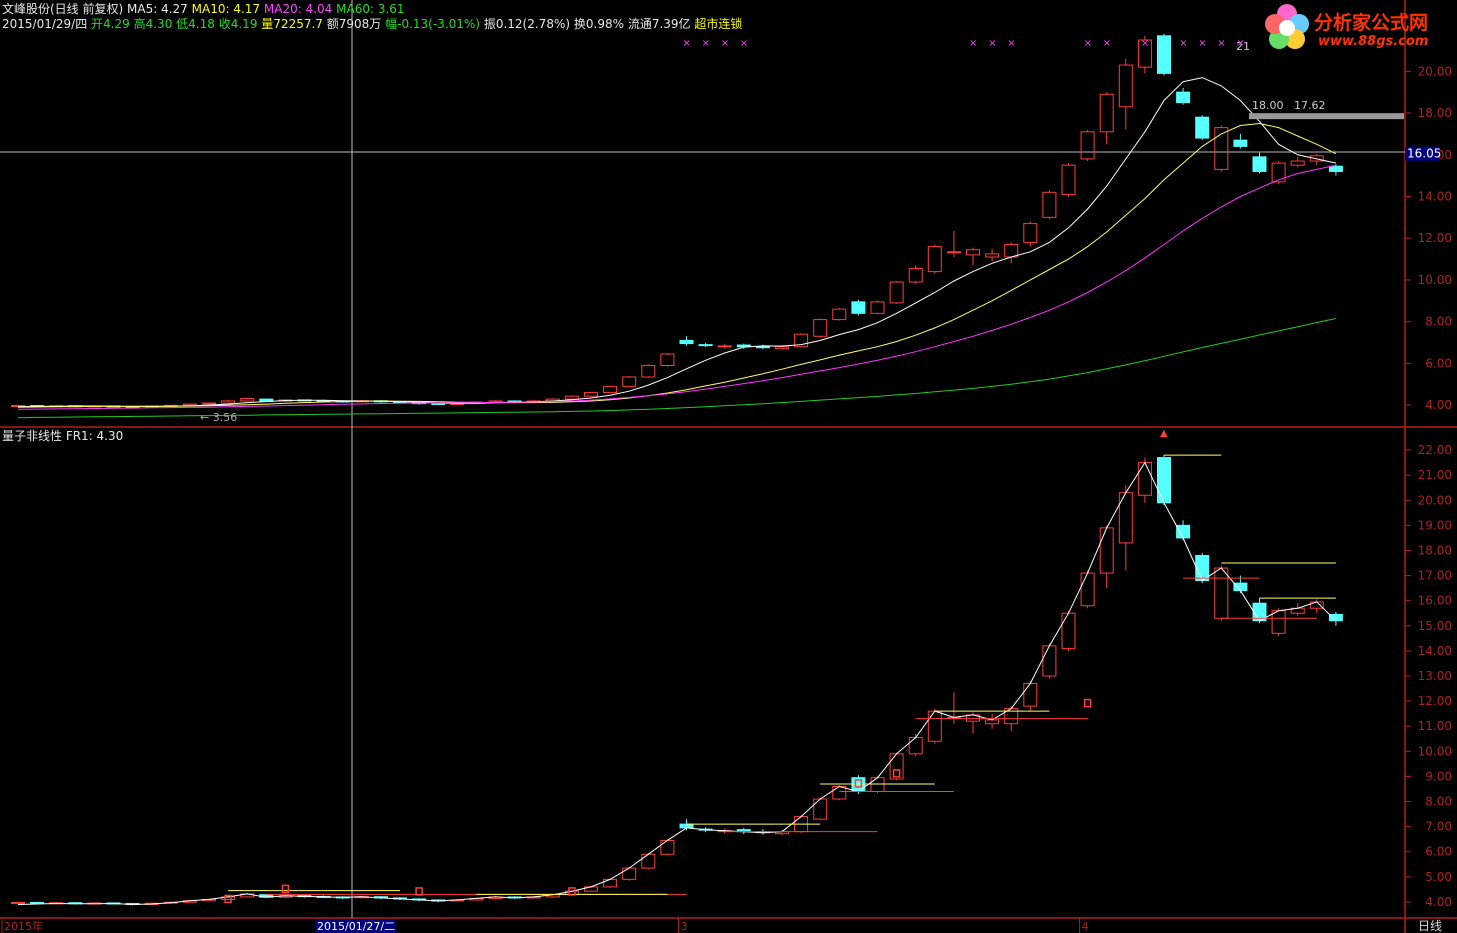 The height and width of the screenshot is (933, 1457). Describe the element at coordinates (1326, 116) in the screenshot. I see `gray-resistance-bar` at that location.